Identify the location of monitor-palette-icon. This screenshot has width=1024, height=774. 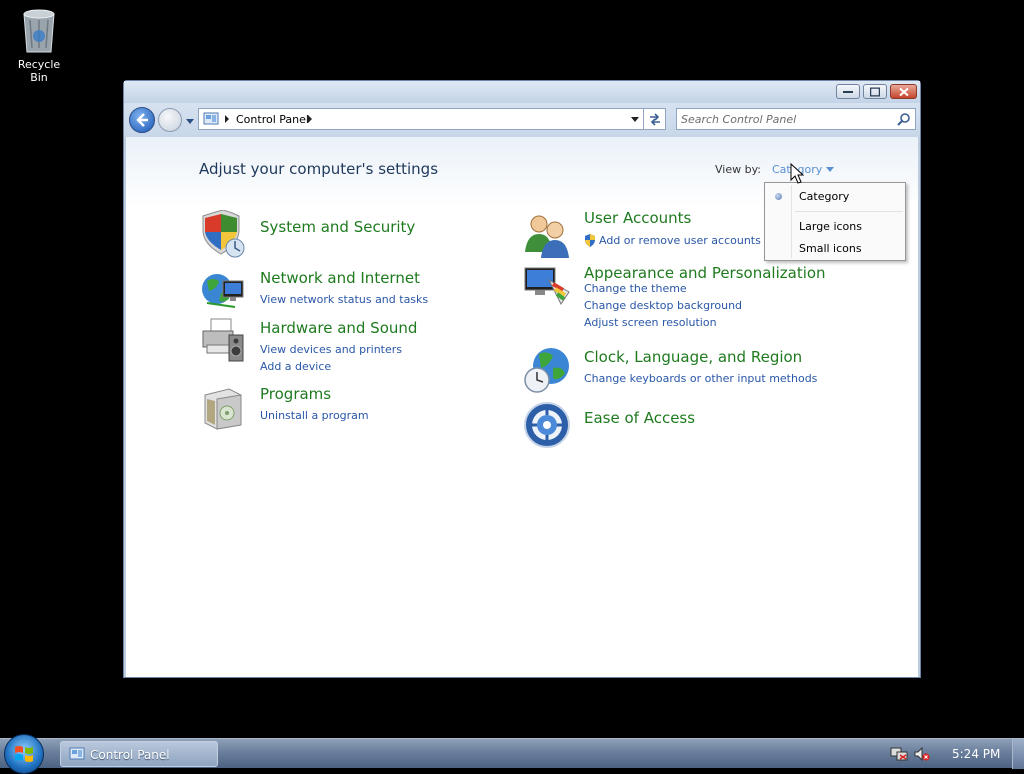
(547, 286).